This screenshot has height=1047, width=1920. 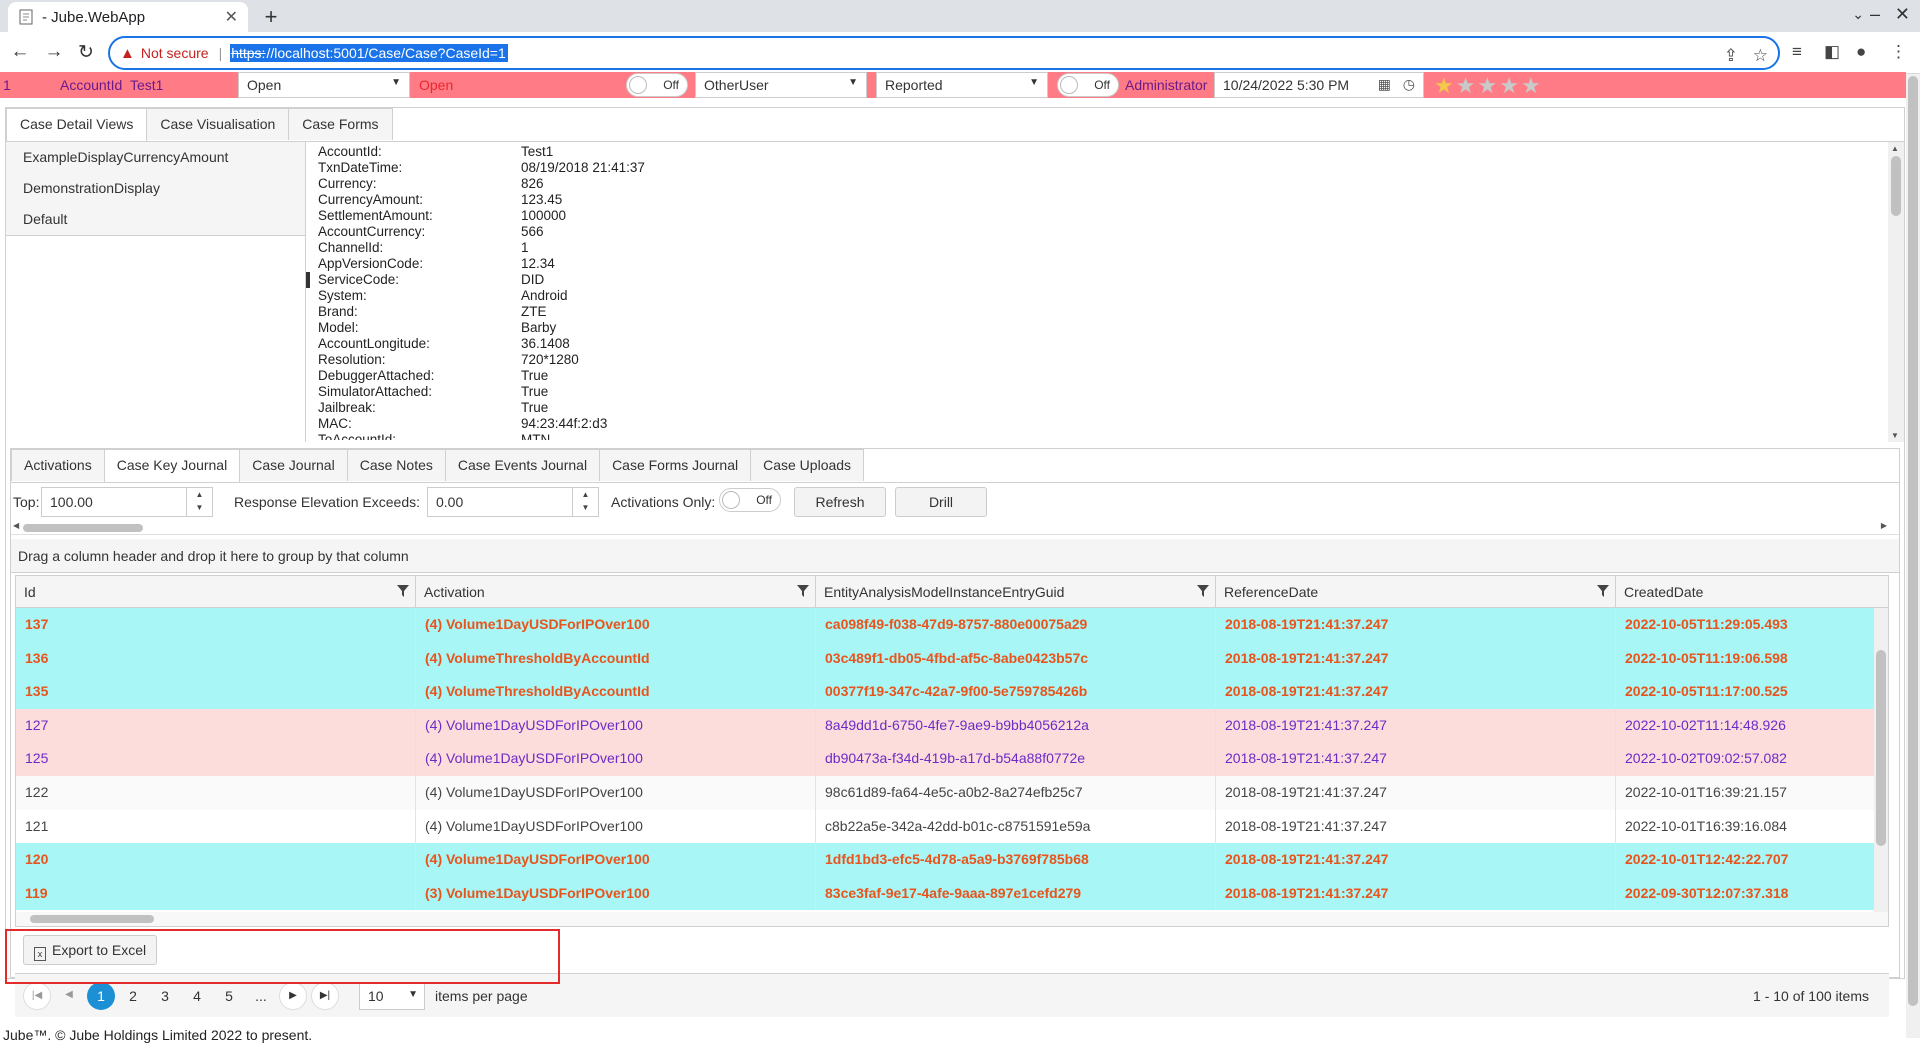 What do you see at coordinates (392, 996) in the screenshot?
I see `page-size-select: 10 ▼` at bounding box center [392, 996].